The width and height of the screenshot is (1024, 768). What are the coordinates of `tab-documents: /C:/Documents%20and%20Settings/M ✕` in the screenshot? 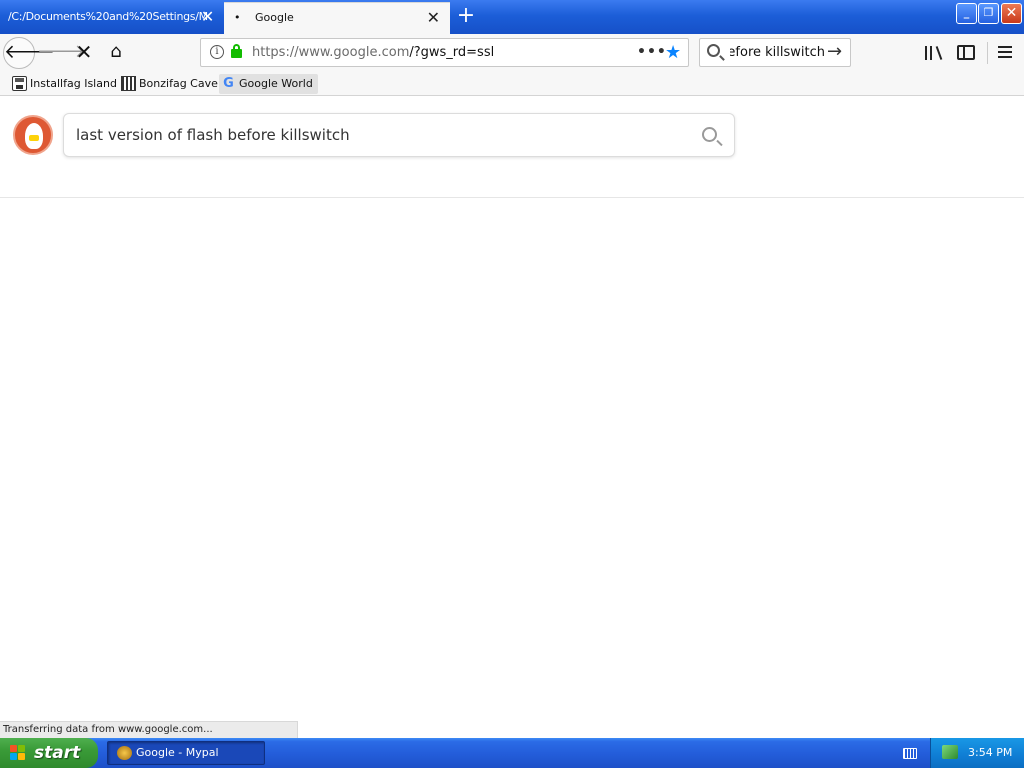 It's located at (112, 18).